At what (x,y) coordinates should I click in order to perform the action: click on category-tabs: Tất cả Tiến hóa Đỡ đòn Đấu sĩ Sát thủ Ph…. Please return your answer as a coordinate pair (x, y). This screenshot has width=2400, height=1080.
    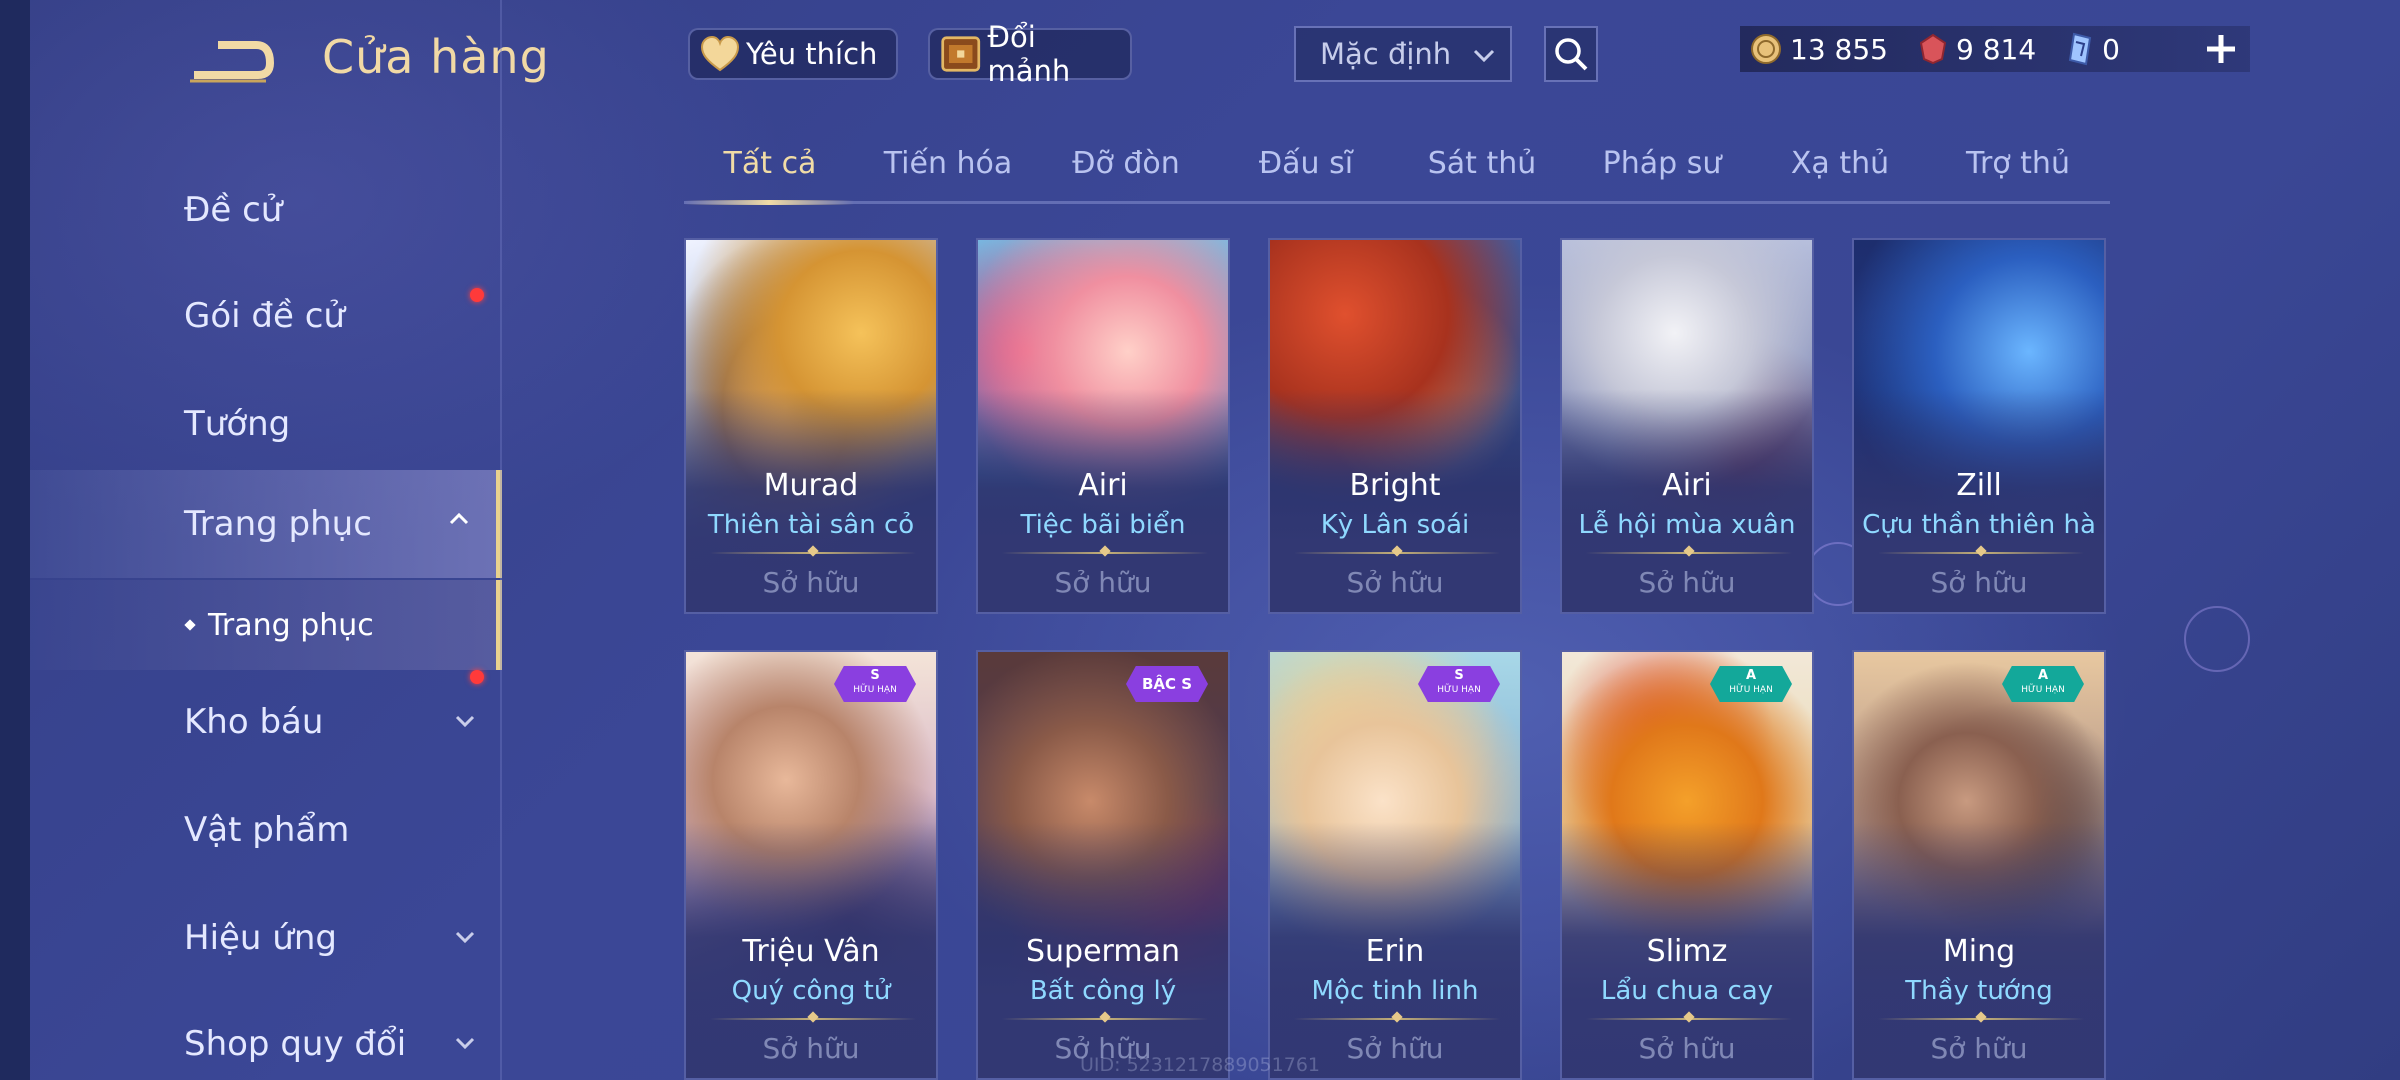
    Looking at the image, I should click on (1397, 171).